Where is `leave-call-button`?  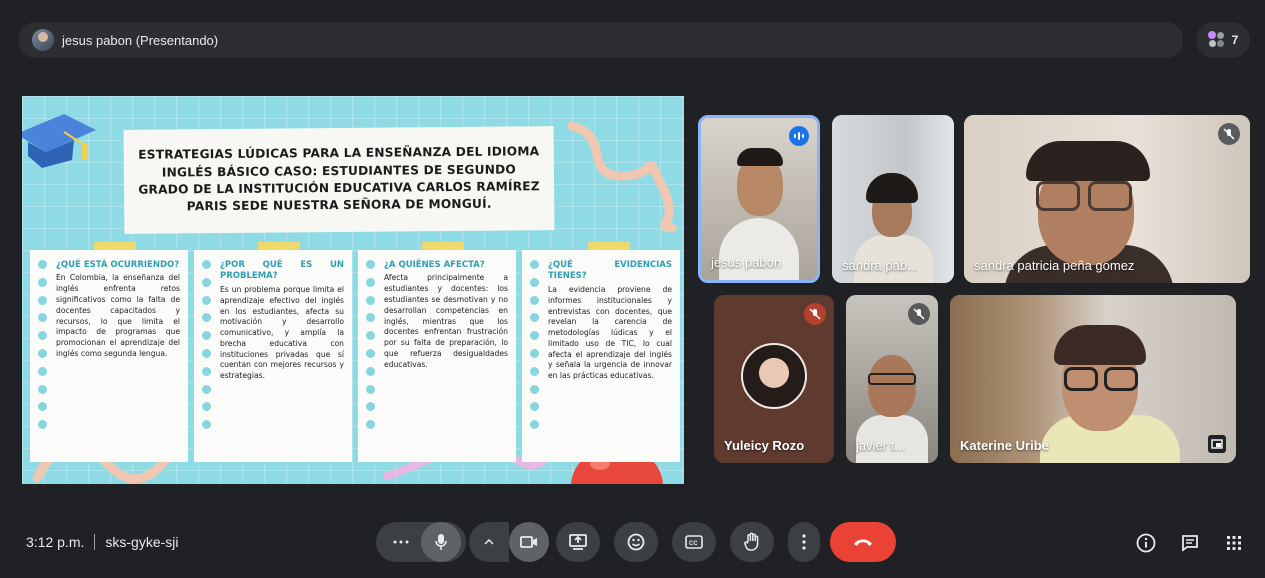 leave-call-button is located at coordinates (863, 542).